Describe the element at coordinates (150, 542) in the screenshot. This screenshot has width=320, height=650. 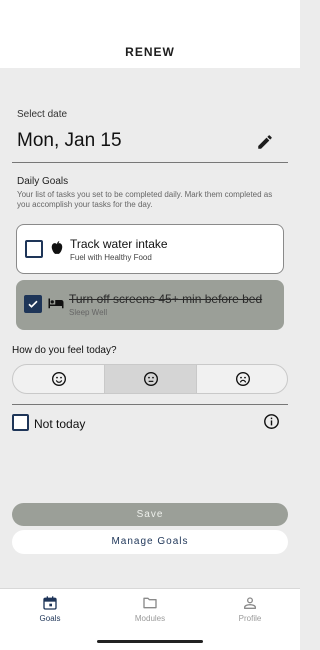
I see `manage-goals-button: Manage Goals` at that location.